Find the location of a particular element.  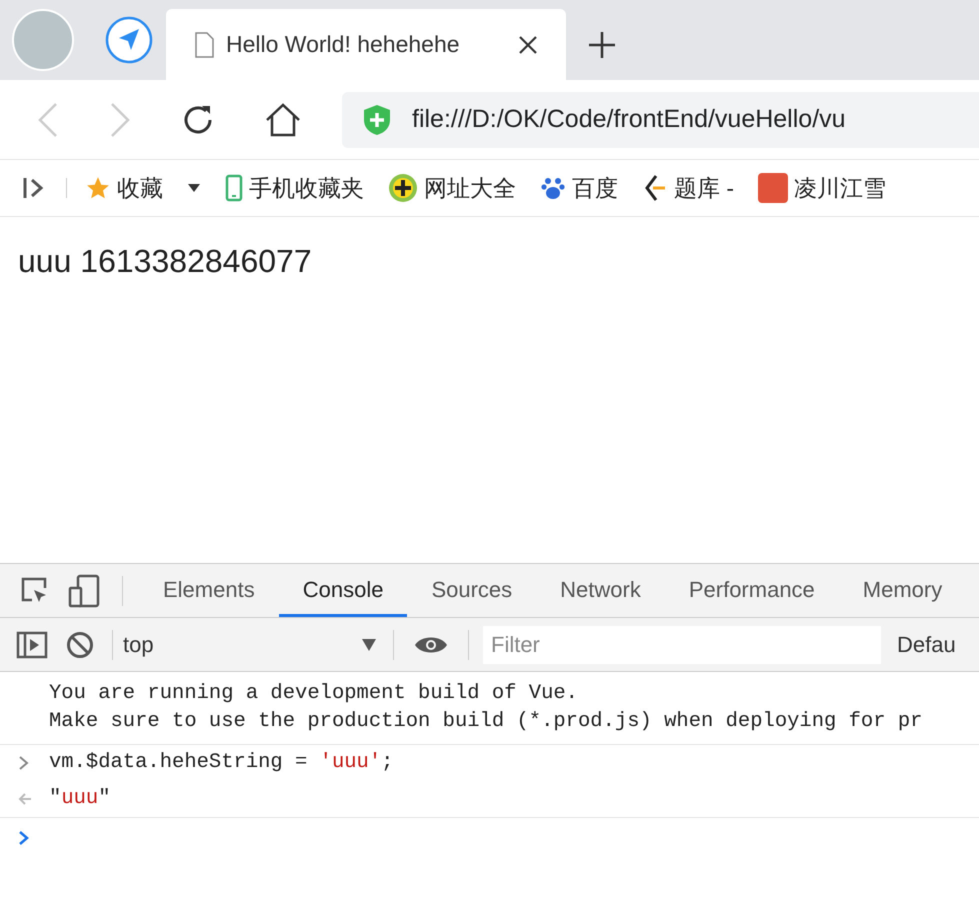

bookmark: 百度 is located at coordinates (579, 188).